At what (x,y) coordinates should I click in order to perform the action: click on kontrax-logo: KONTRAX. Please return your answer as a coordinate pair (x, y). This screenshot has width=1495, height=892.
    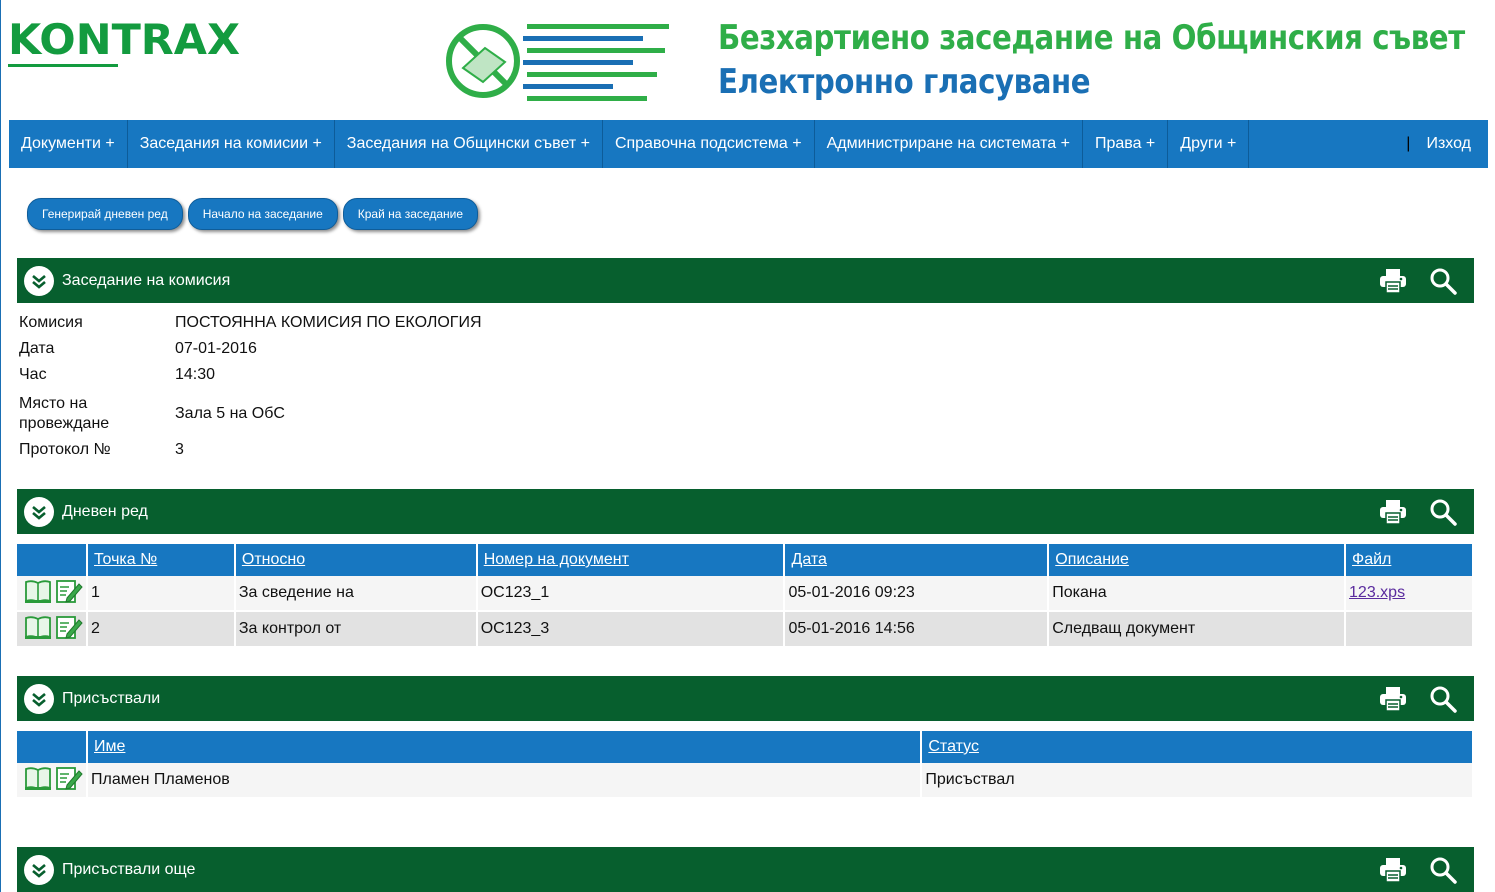
    Looking at the image, I should click on (128, 44).